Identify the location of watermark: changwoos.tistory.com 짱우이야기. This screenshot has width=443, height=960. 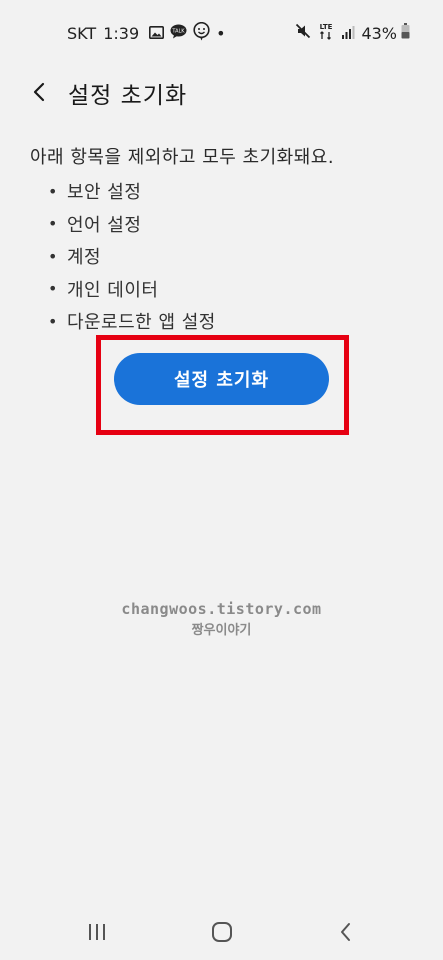
(221, 619).